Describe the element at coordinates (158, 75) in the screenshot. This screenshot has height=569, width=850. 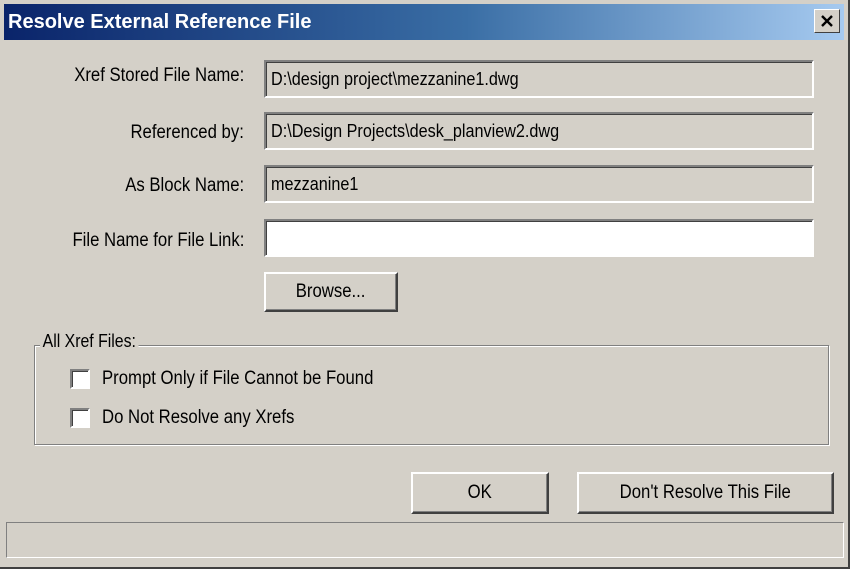
I see `stored-file-name-label: Xref Stored File Name:` at that location.